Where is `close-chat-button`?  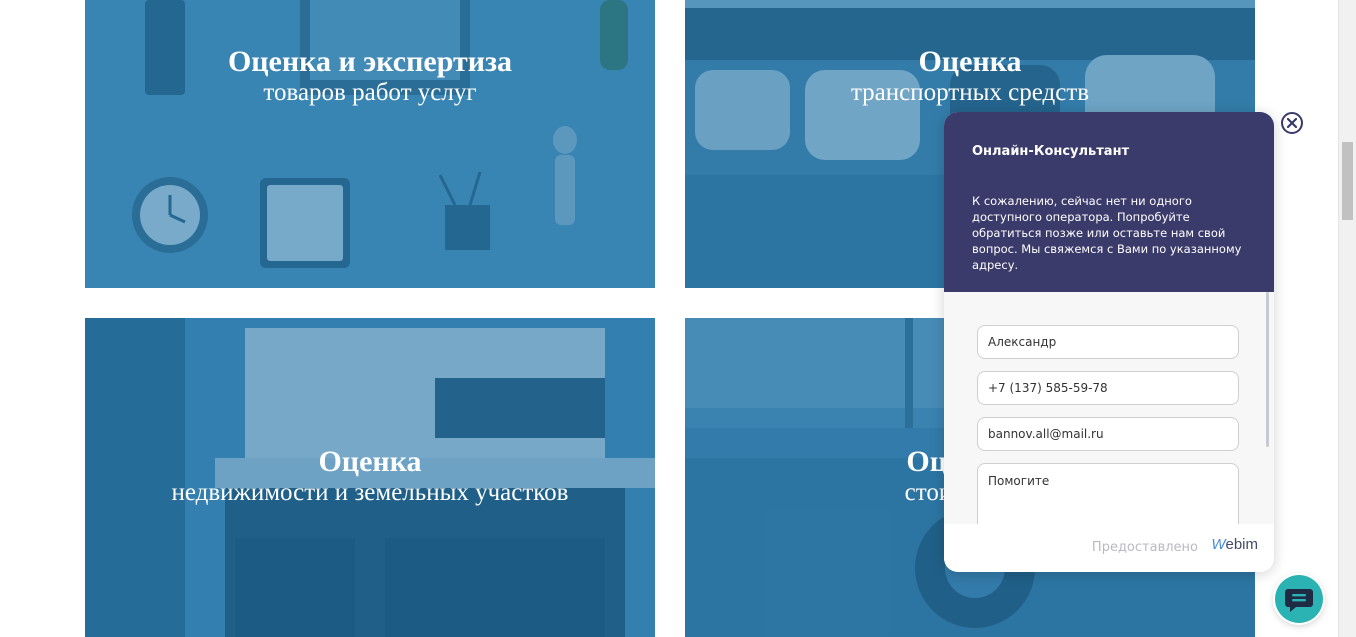 close-chat-button is located at coordinates (1292, 123).